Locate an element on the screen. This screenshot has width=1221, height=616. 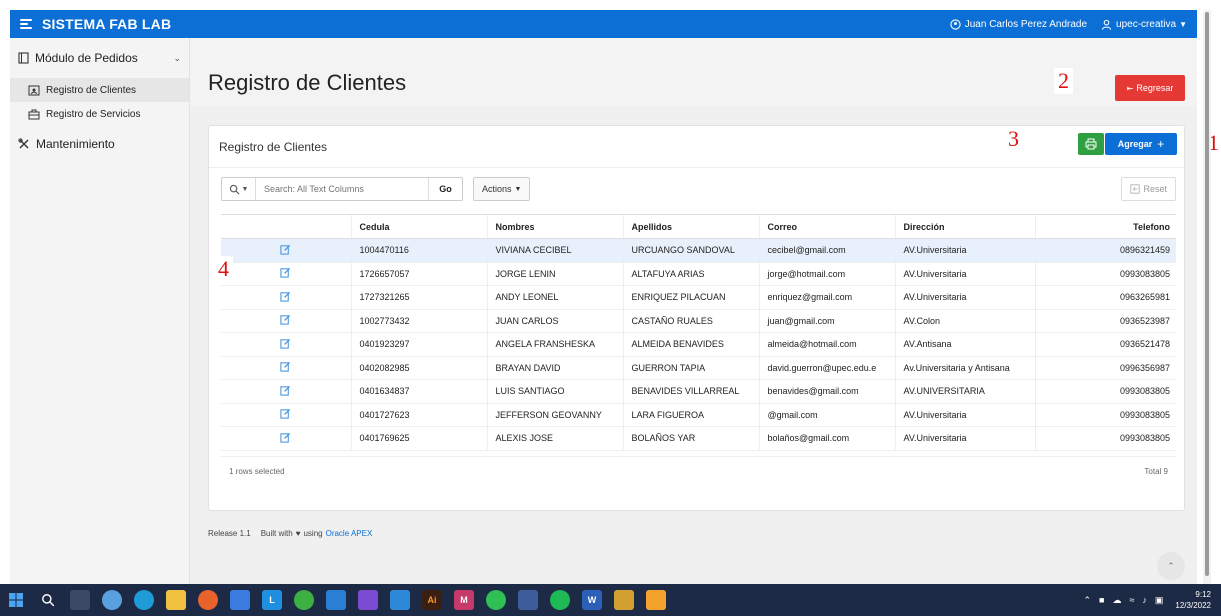
direccion-cell: AV.Universitaria is located at coordinates (964, 250).